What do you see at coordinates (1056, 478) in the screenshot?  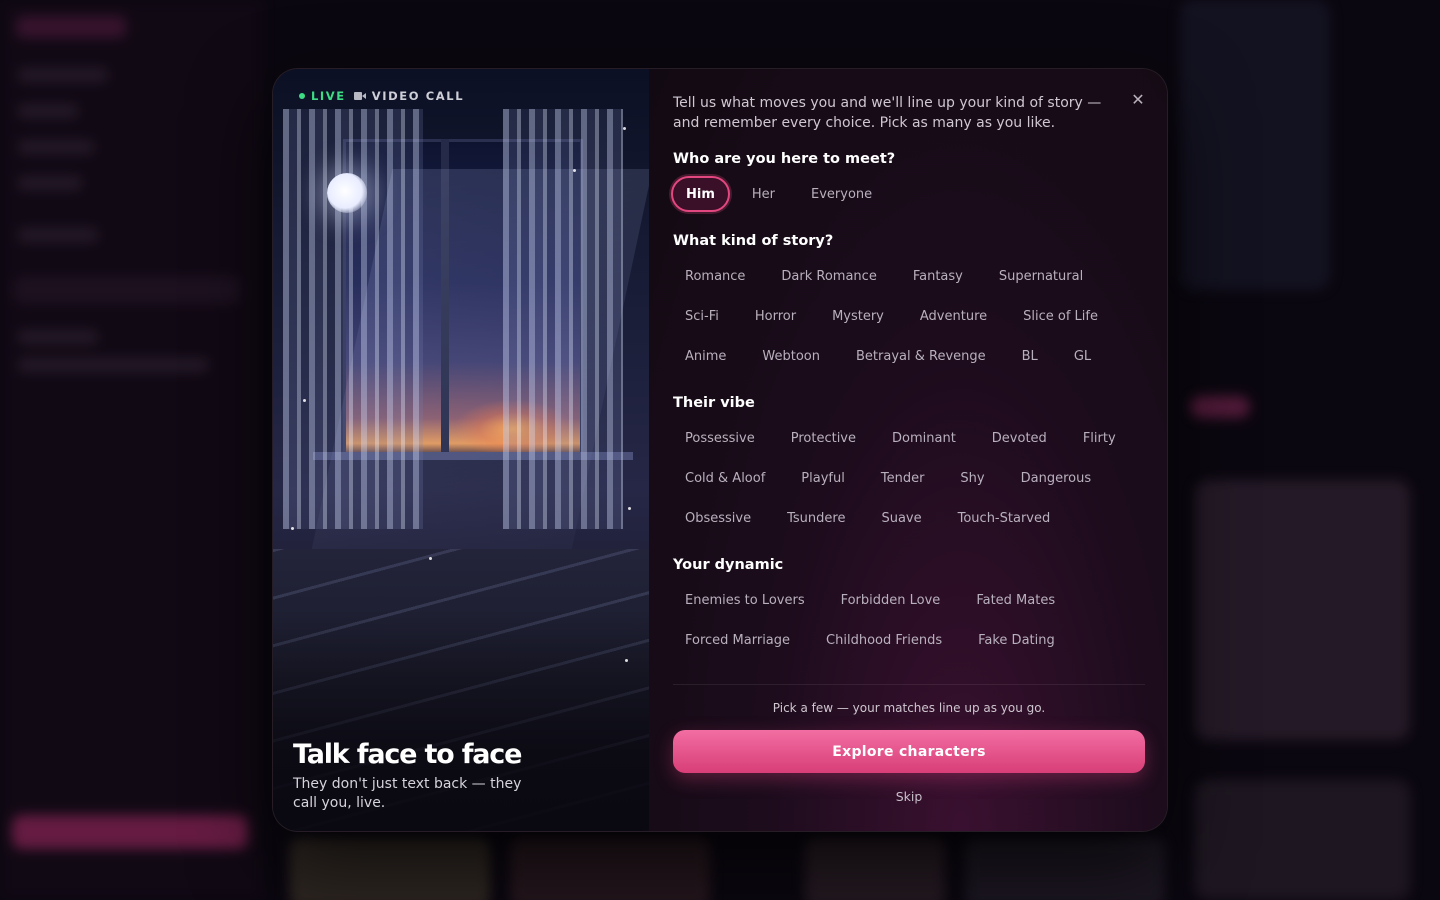 I see `chip-dangerous: Dangerous` at bounding box center [1056, 478].